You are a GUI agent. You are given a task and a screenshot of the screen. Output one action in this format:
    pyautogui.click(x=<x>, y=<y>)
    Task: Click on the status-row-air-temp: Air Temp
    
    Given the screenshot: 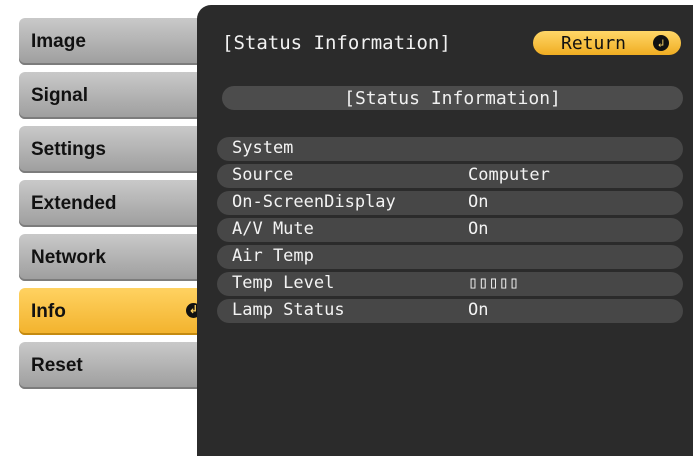 What is the action you would take?
    pyautogui.click(x=450, y=257)
    